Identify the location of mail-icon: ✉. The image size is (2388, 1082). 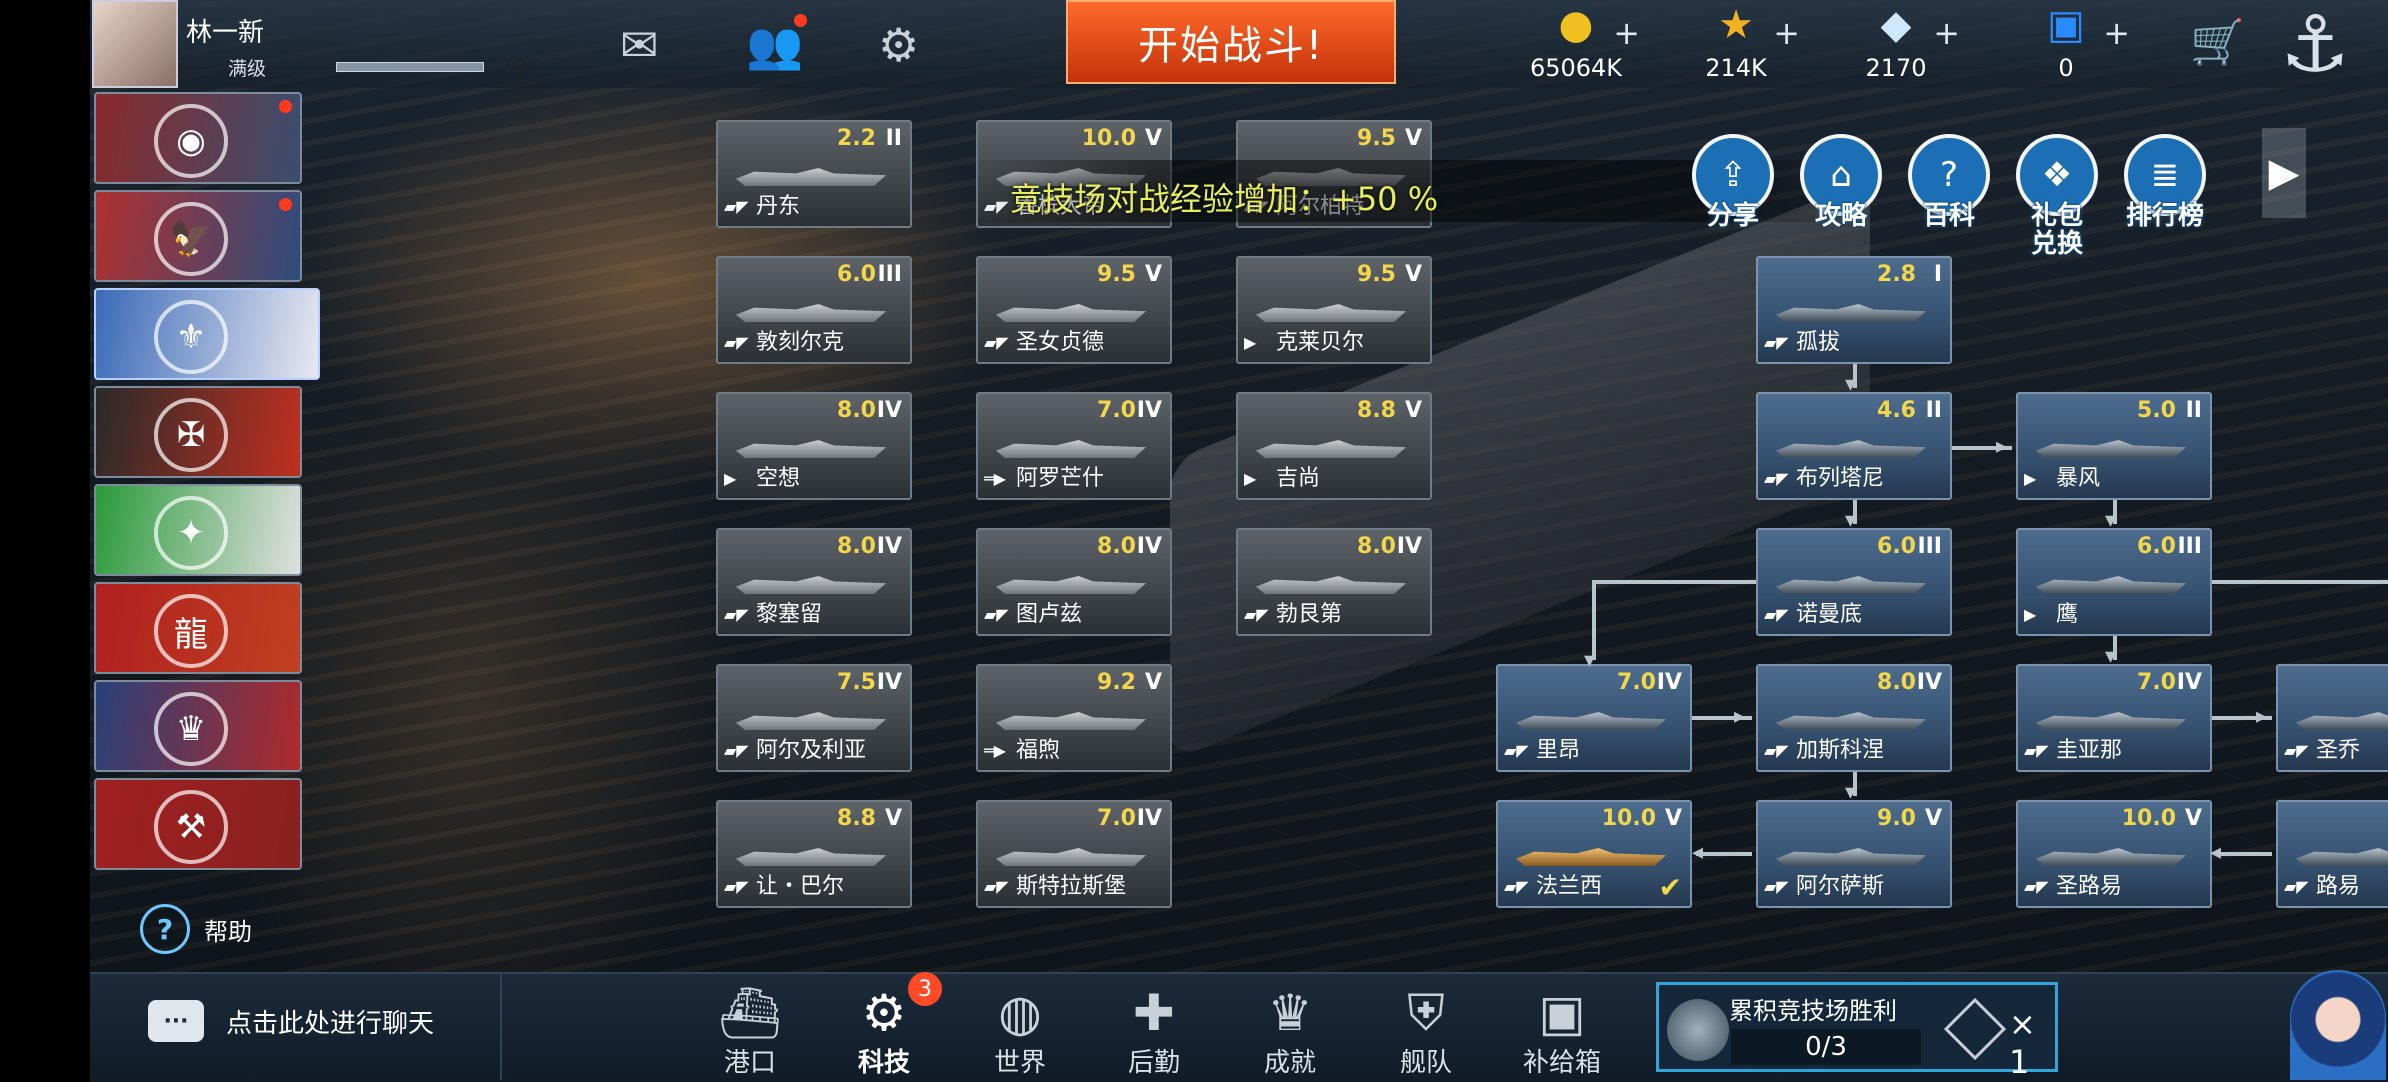
(639, 45).